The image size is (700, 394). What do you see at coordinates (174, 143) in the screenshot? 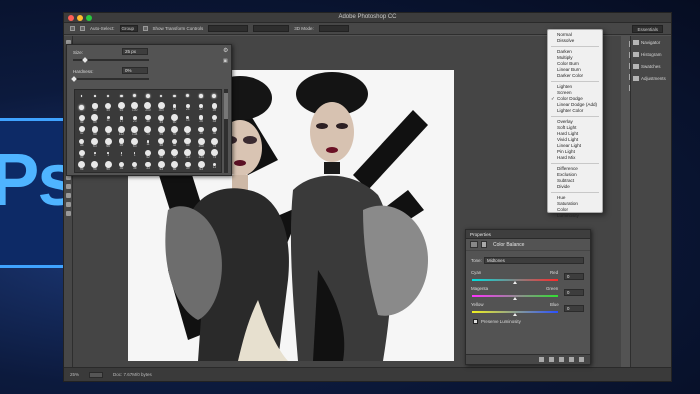
I see `brush-tip: 32` at bounding box center [174, 143].